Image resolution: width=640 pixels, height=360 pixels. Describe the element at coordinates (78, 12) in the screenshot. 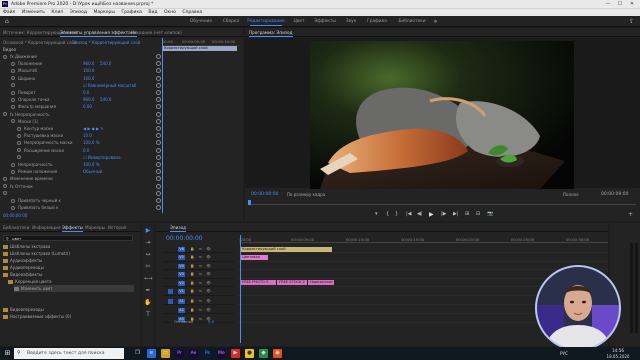

I see `menu-sequence: Эпизод` at that location.